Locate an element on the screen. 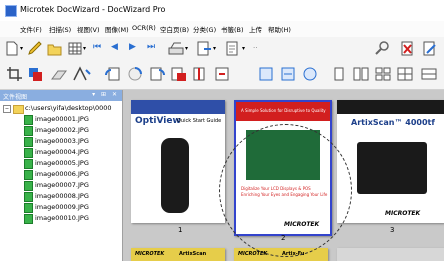 The width and height of the screenshot is (444, 261). tree-file-item: image00002.JPG is located at coordinates (61, 130).